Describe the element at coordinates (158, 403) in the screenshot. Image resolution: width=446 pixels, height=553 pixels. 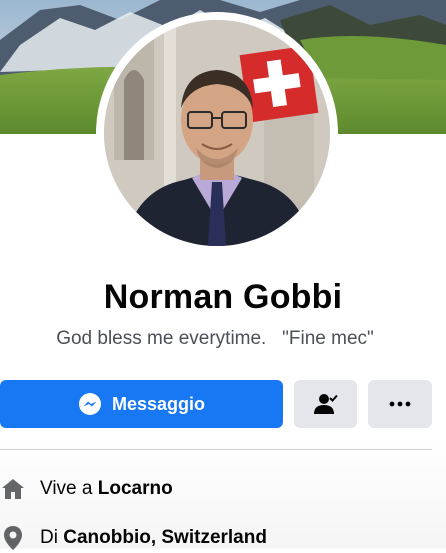
I see `message-button-label: Messaggio` at that location.